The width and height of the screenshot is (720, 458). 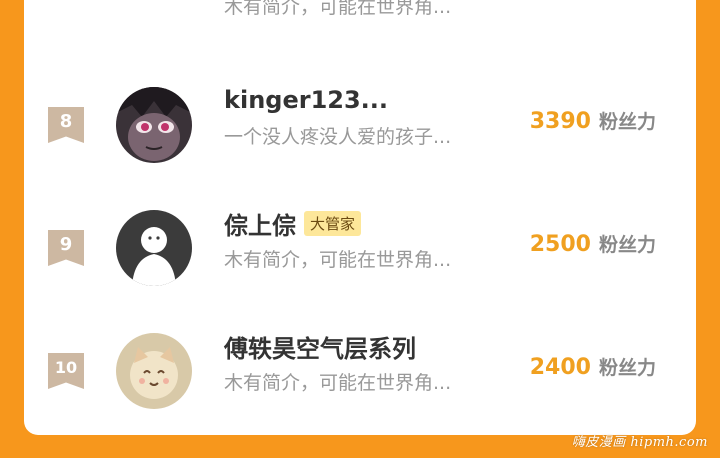 I want to click on score-value: 2500, so click(x=560, y=244).